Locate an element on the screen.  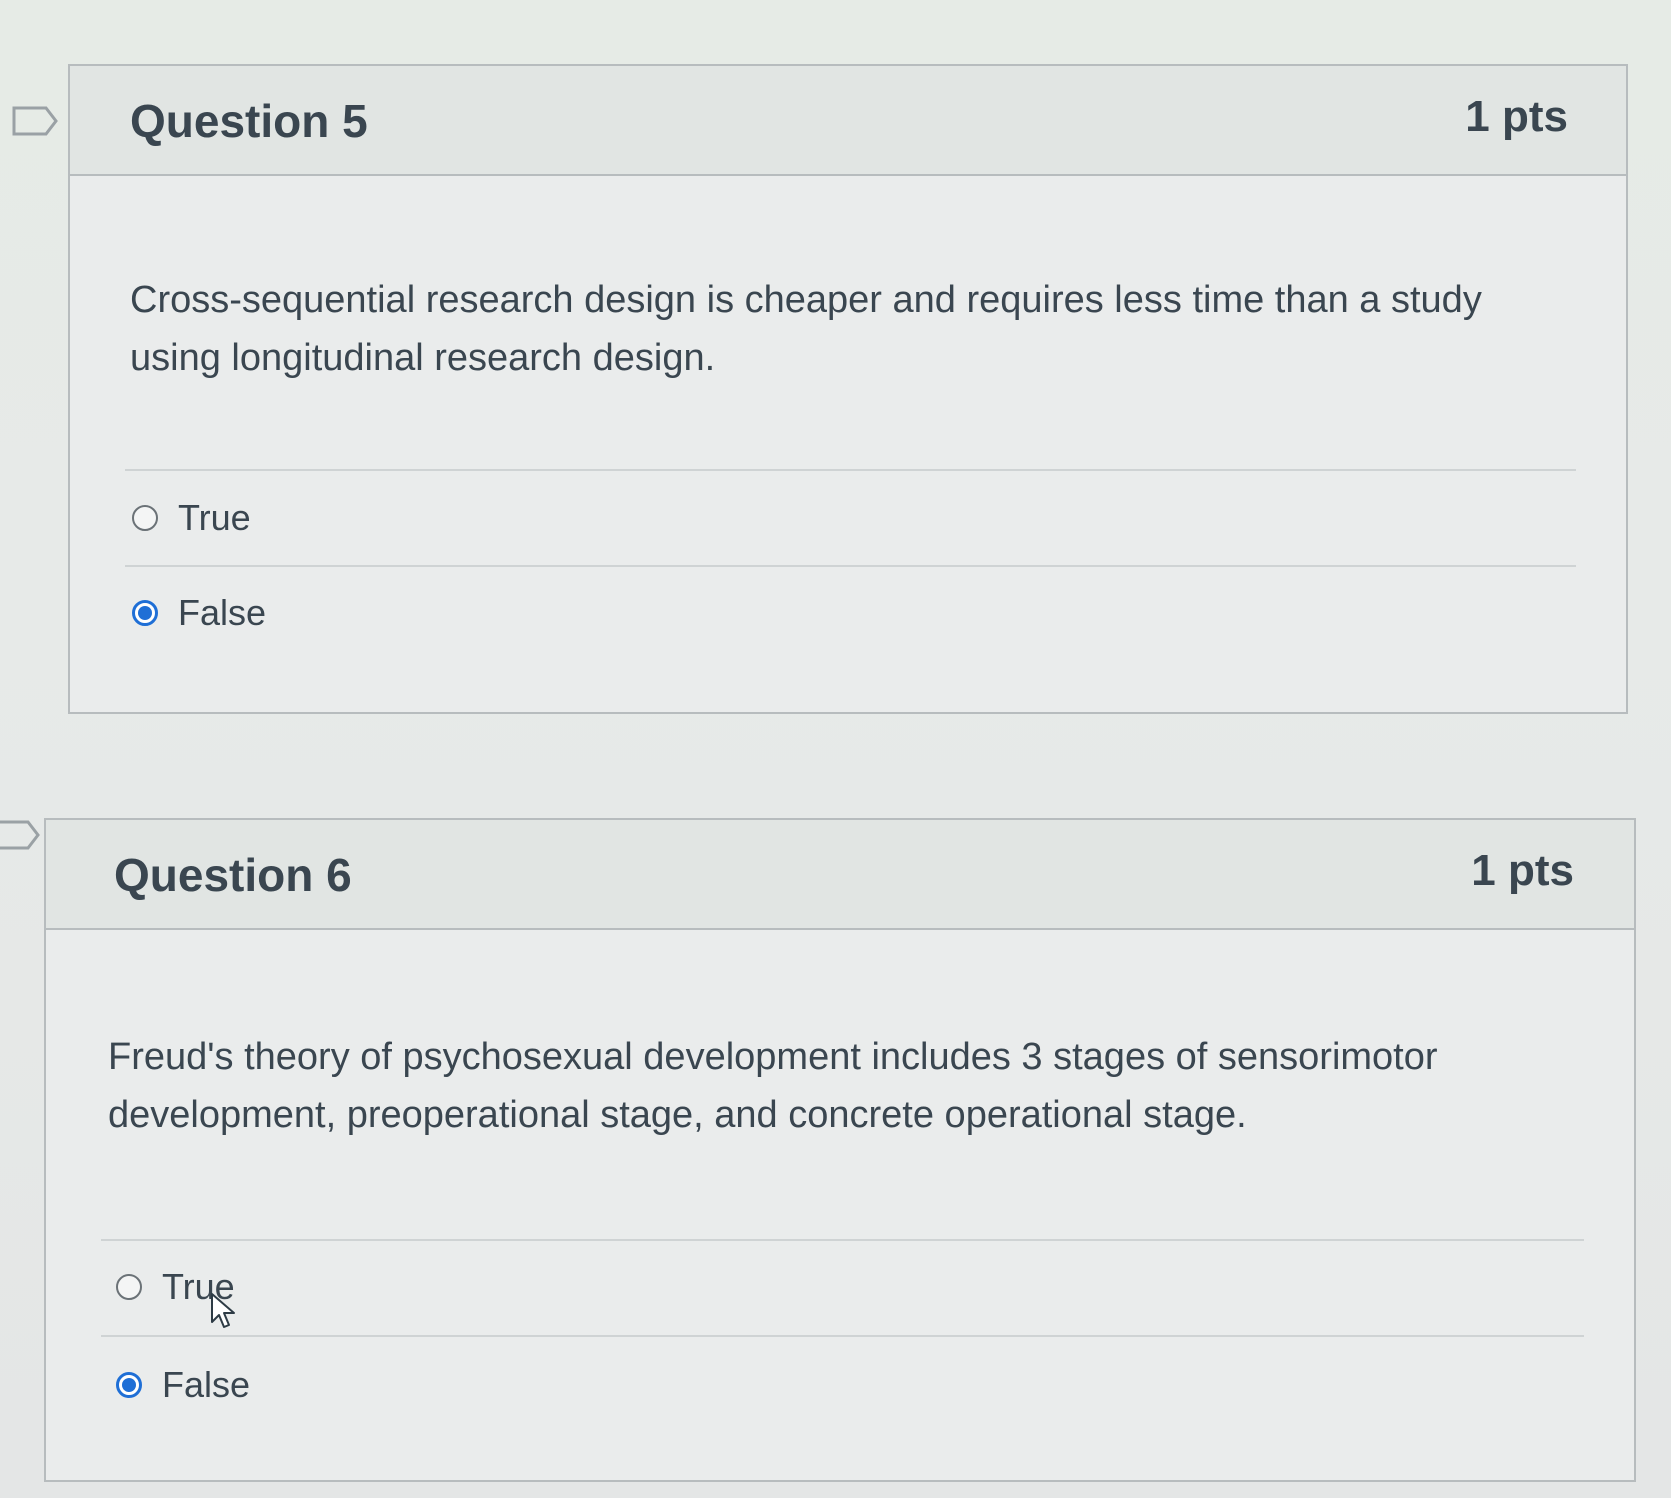
answer-label: True is located at coordinates (214, 517).